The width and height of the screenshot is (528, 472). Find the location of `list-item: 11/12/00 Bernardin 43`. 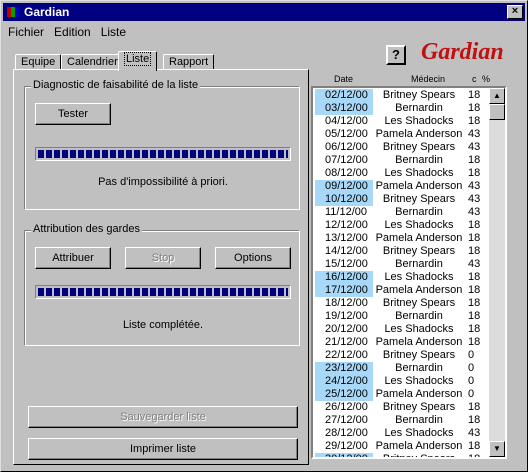

list-item: 11/12/00 Bernardin 43 is located at coordinates (402, 212).